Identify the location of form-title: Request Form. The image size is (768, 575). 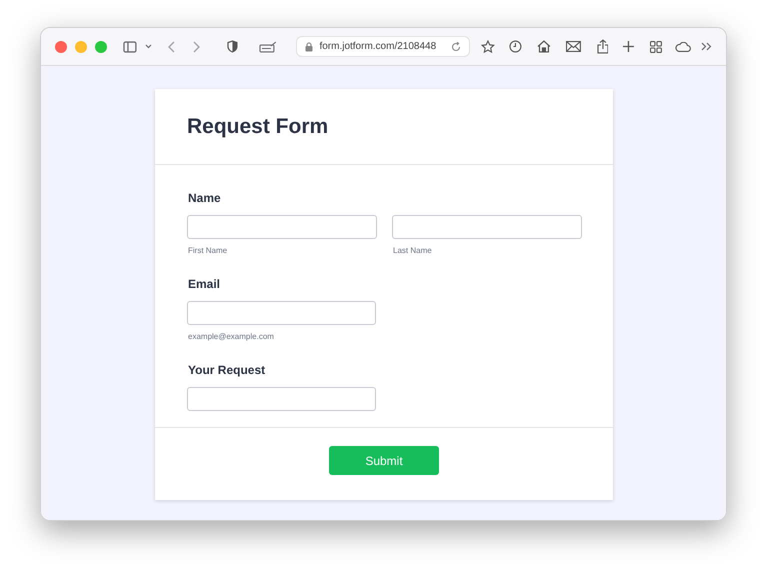
(257, 127).